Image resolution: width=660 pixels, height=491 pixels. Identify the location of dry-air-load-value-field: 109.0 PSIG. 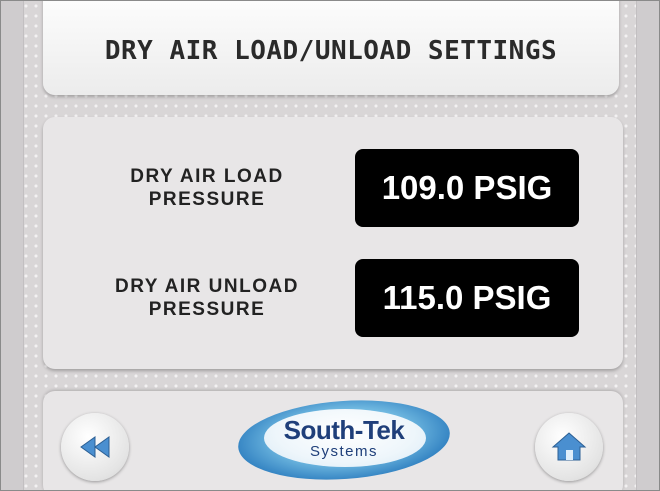
(467, 188).